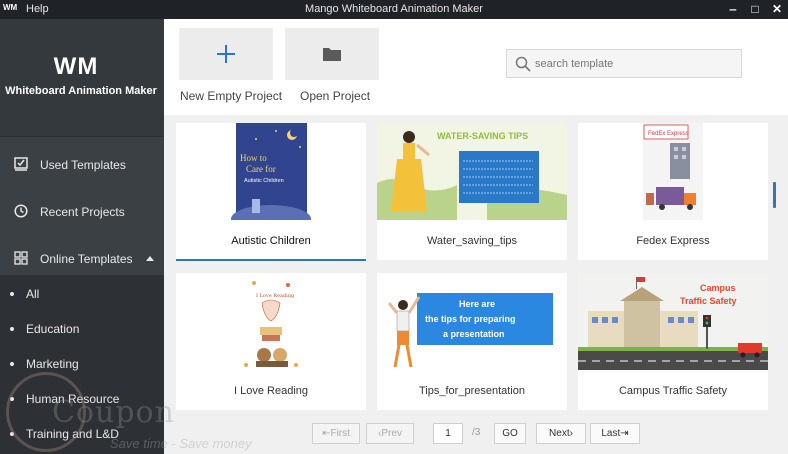 The width and height of the screenshot is (788, 454). Describe the element at coordinates (231, 96) in the screenshot. I see `new-empty-project-label: New Empty Project` at that location.